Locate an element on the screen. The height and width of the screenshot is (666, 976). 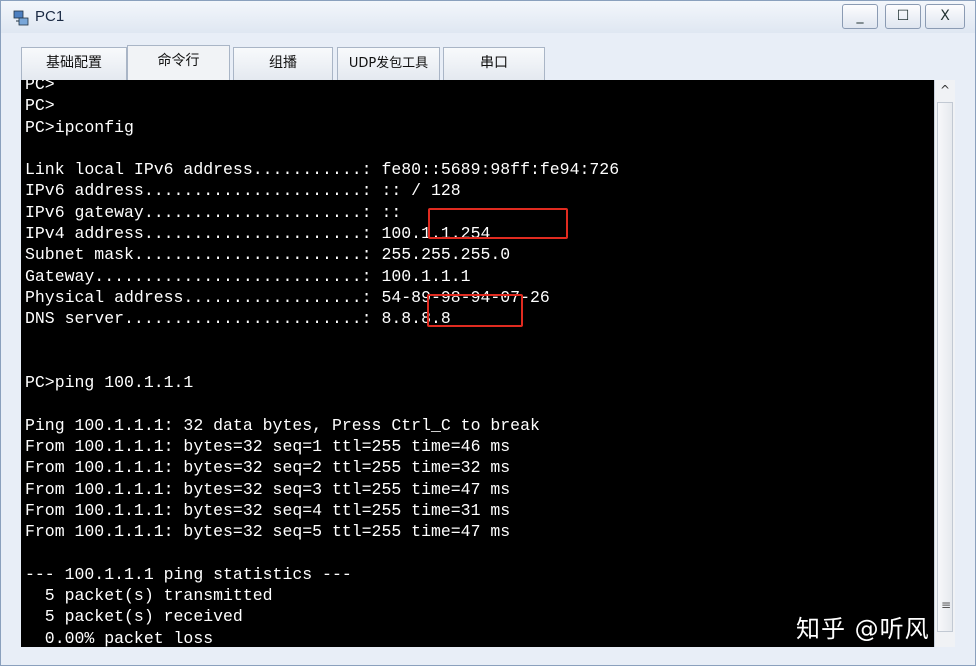
tab-strip: 基础配置 命令行 组播 UDP发包工具 串口 is located at coordinates (488, 63).